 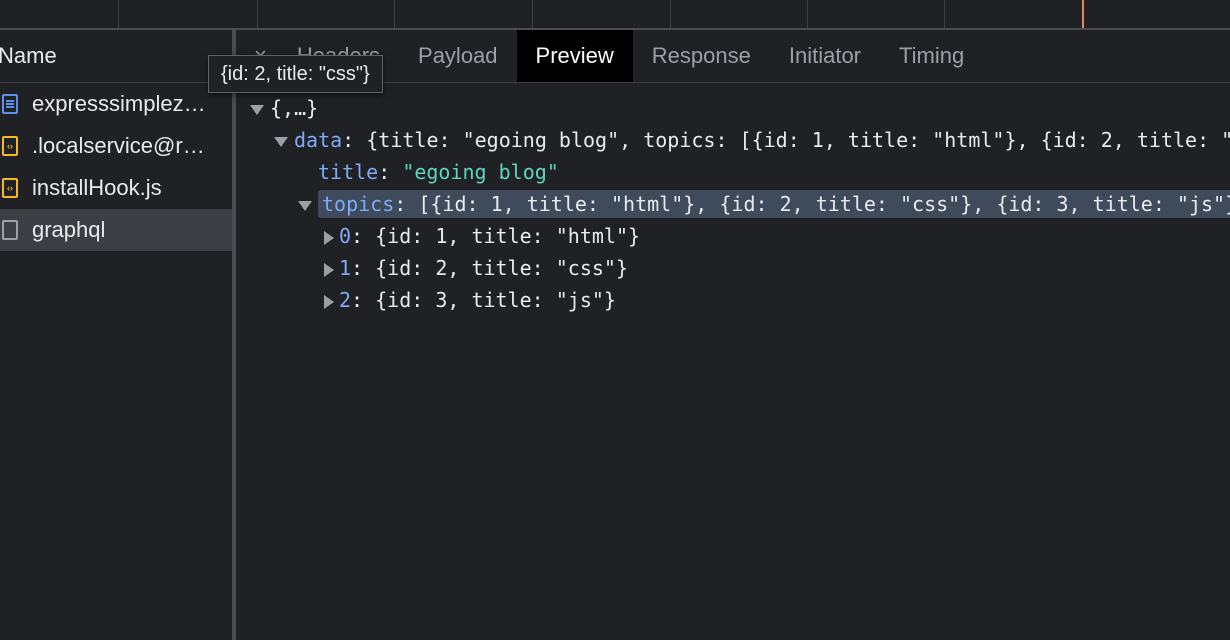 What do you see at coordinates (69, 229) in the screenshot?
I see `request-name: graphql` at bounding box center [69, 229].